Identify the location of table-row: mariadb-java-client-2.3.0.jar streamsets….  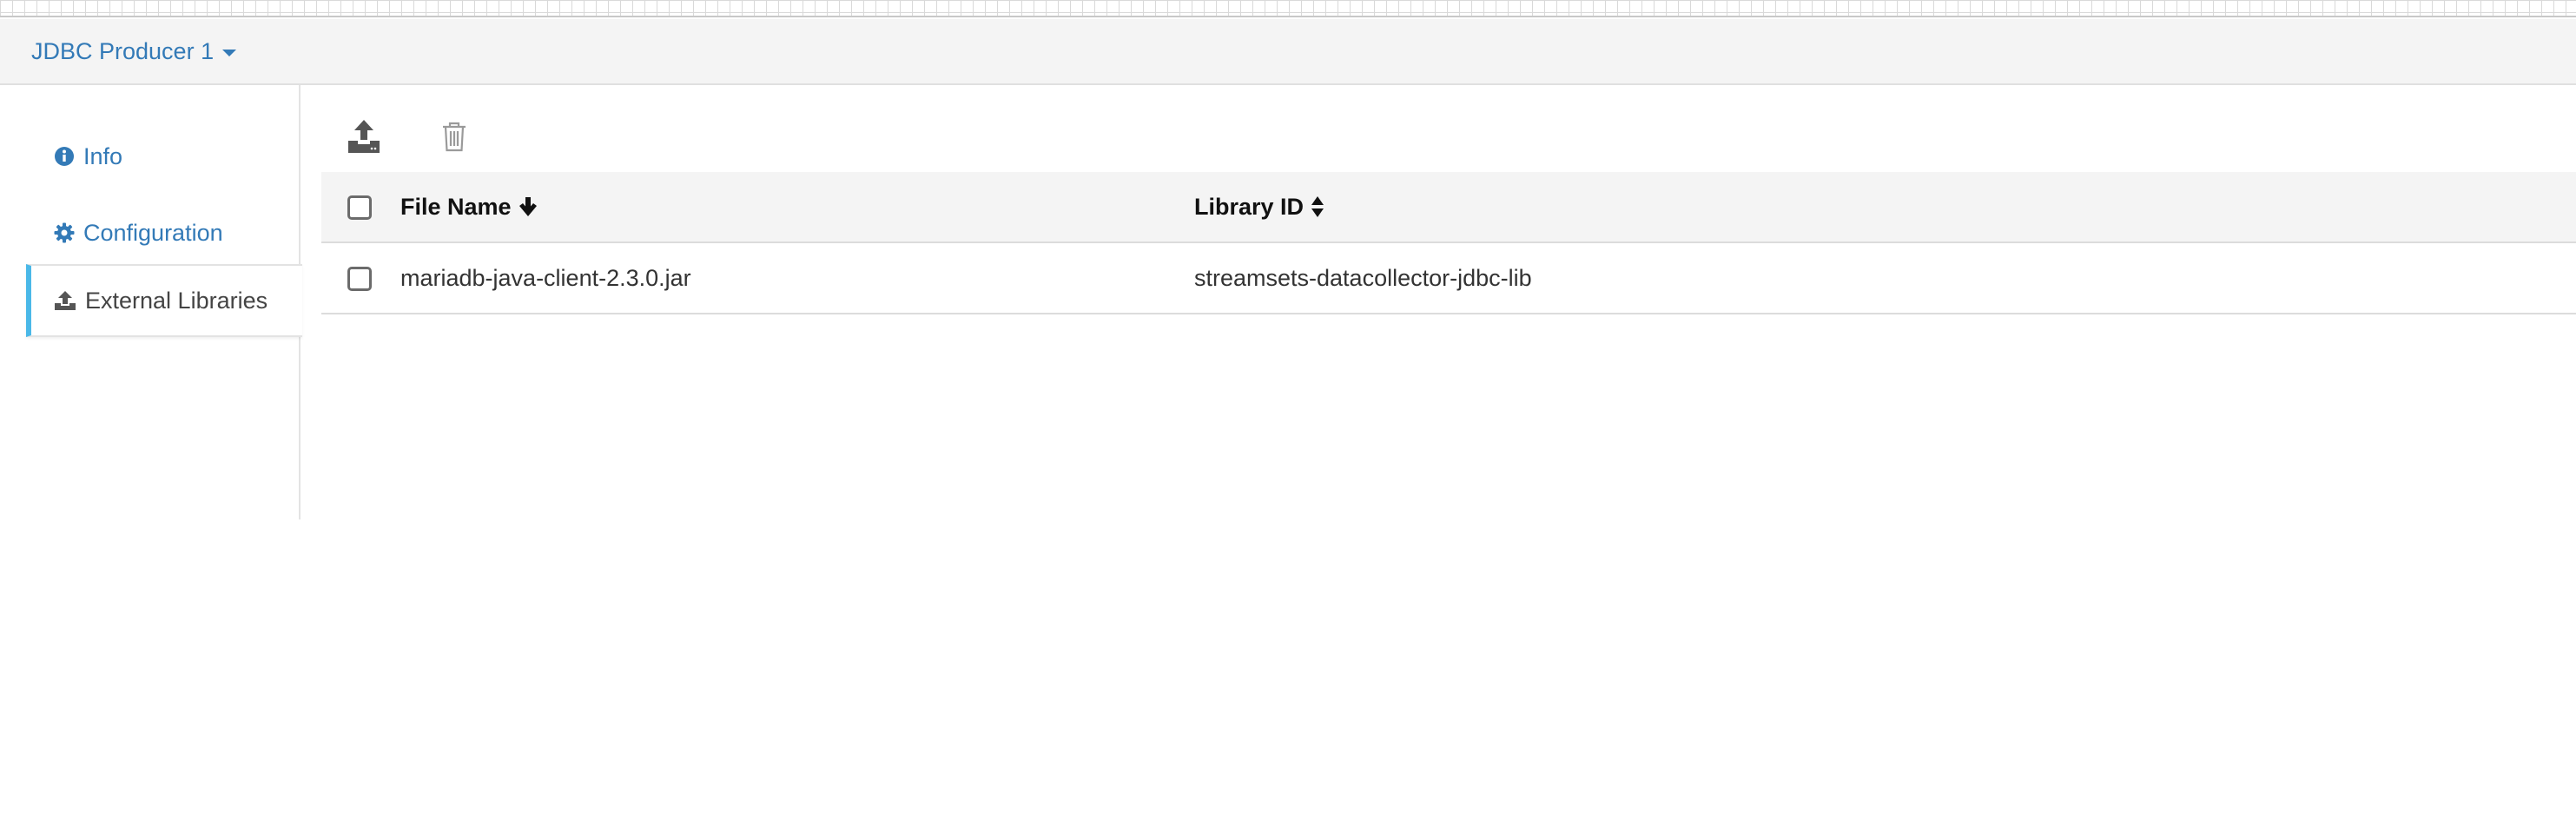
(1448, 279).